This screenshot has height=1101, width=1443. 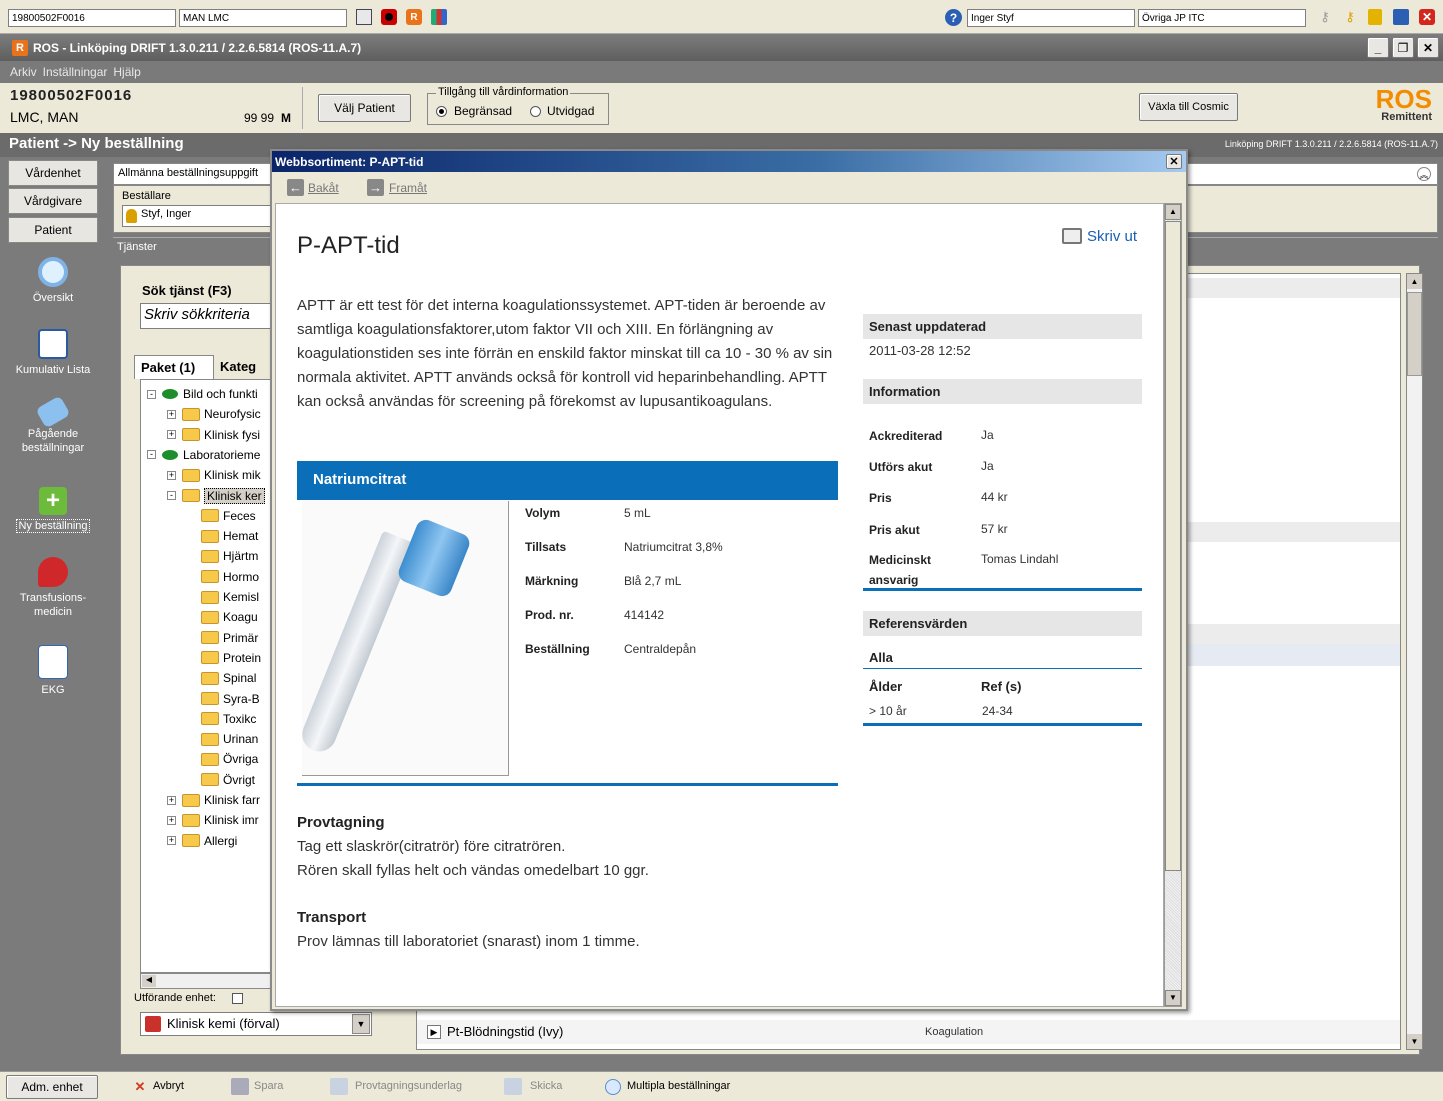 I want to click on scroll-thumb, so click(x=1414, y=334).